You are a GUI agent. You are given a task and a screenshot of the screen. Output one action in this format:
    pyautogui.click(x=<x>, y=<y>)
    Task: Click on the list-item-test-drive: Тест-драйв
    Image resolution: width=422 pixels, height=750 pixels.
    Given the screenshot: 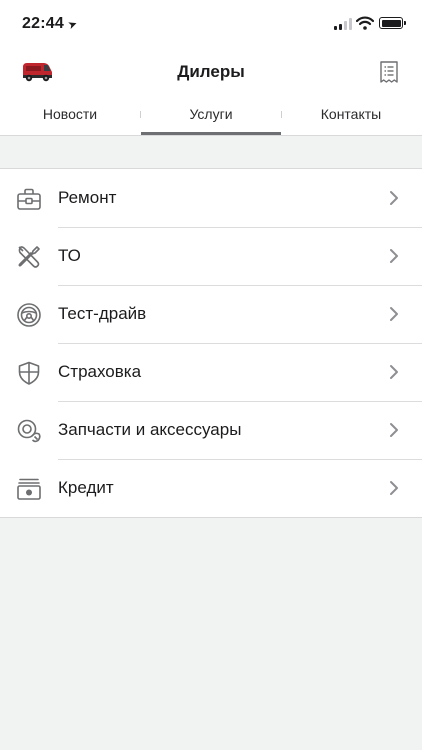 What is the action you would take?
    pyautogui.click(x=211, y=314)
    